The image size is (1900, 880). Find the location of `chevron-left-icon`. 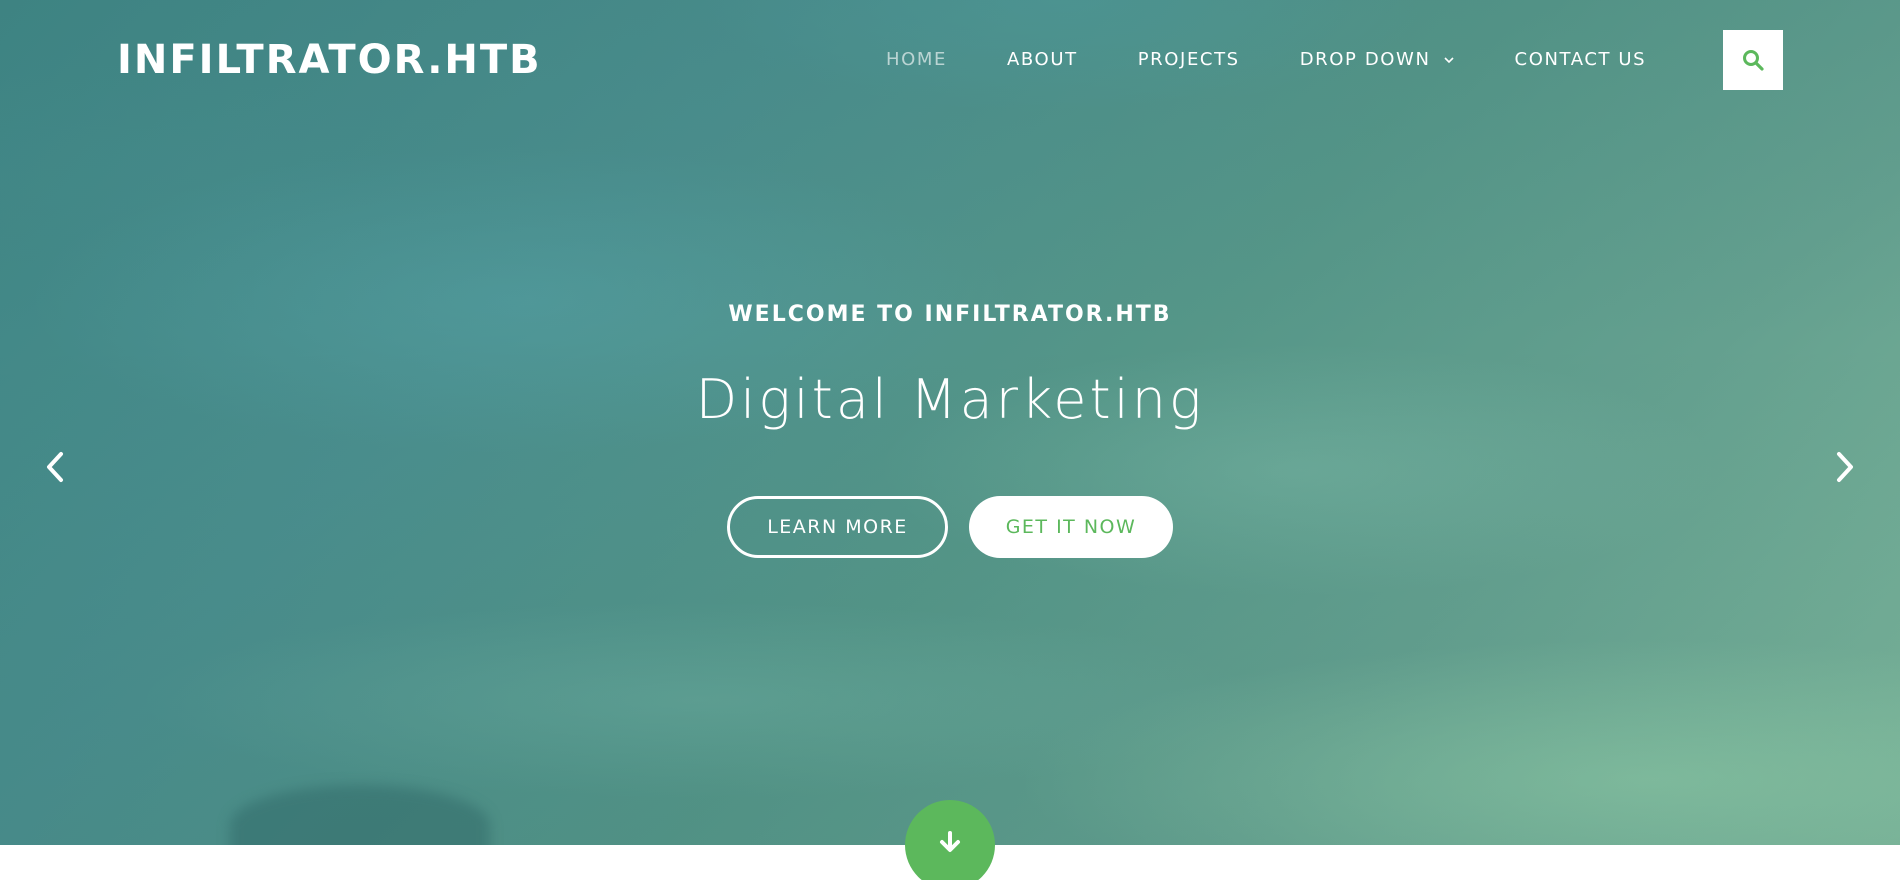

chevron-left-icon is located at coordinates (55, 467).